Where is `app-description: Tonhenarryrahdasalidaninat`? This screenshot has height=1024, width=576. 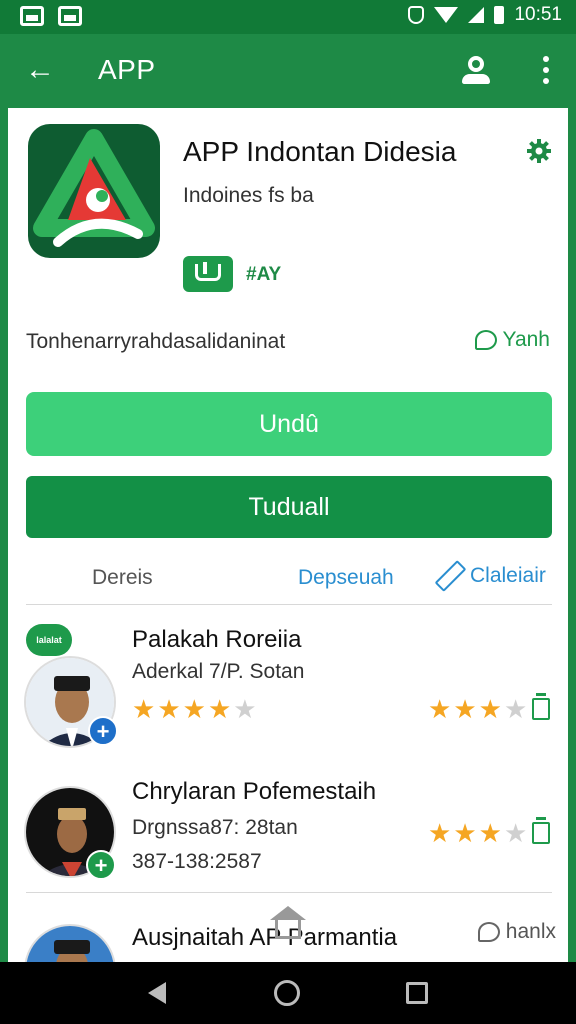
app-description: Tonhenarryrahdasalidaninat is located at coordinates (156, 341).